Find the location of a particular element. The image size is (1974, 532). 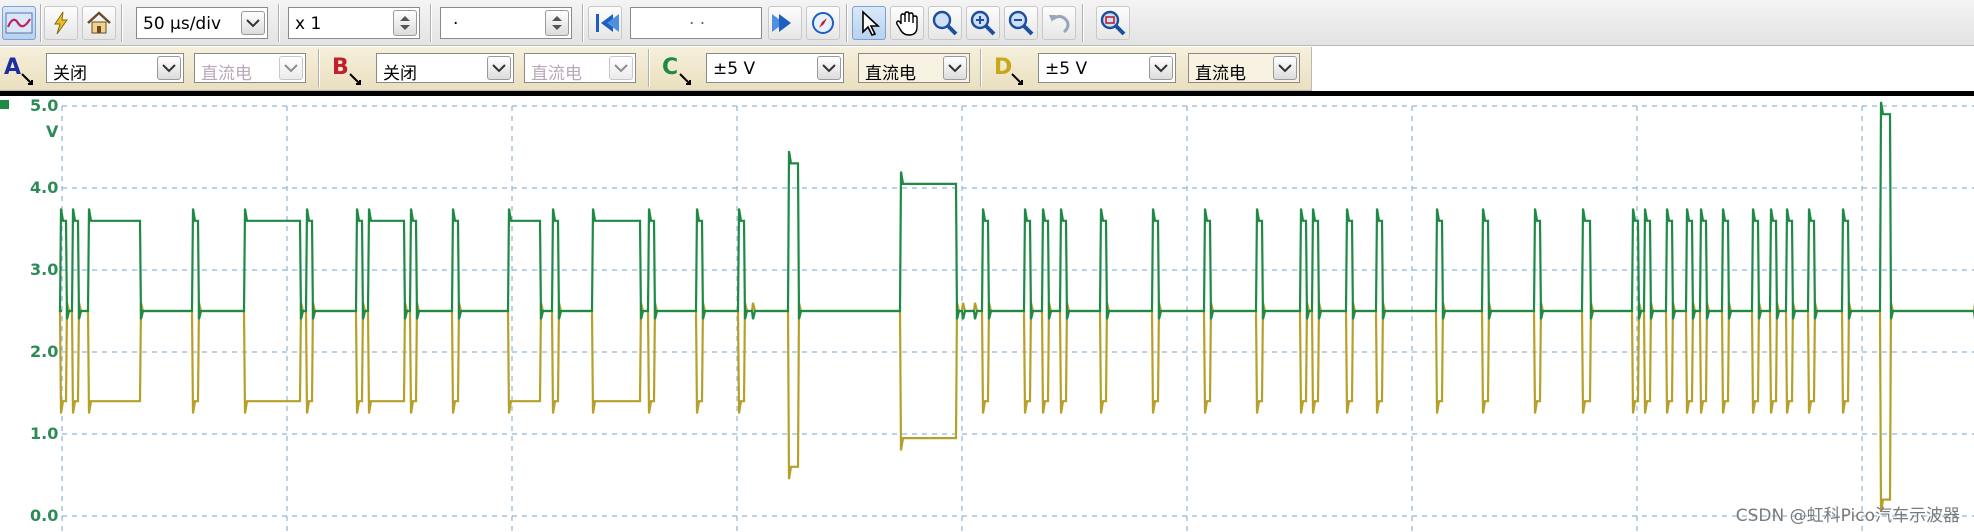

previous-buffer-button is located at coordinates (605, 23).